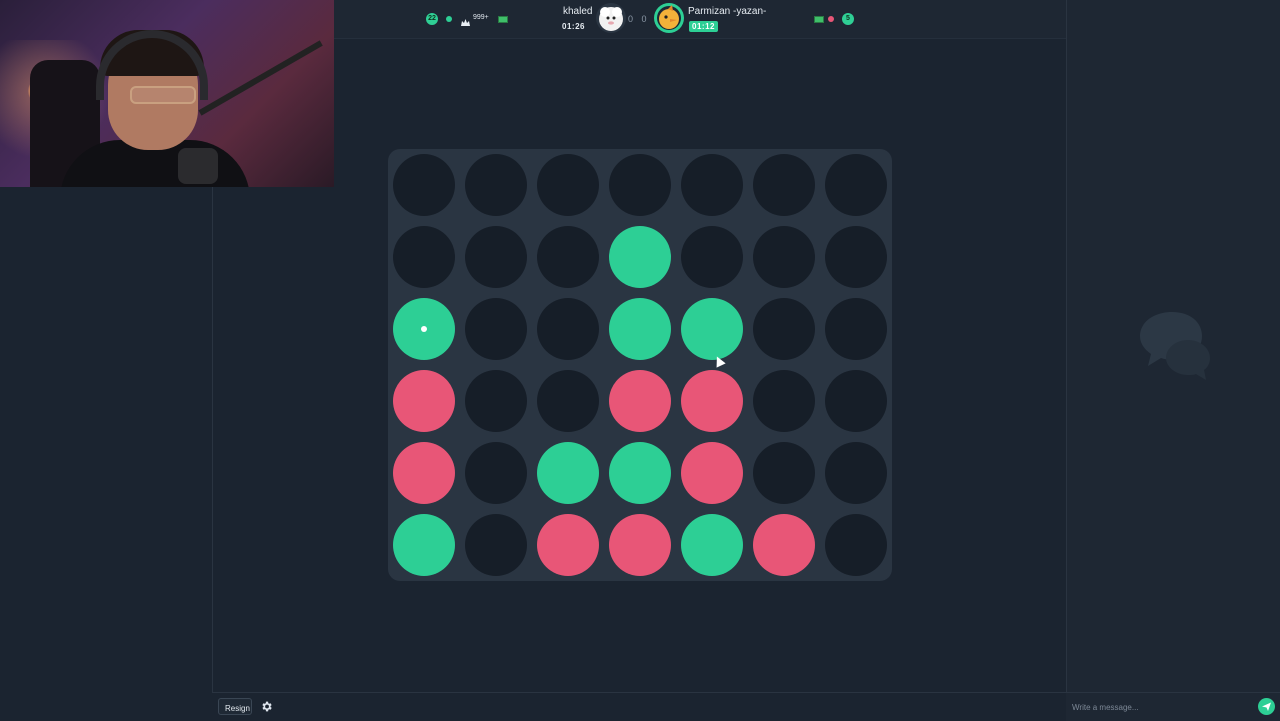 The height and width of the screenshot is (721, 1280). What do you see at coordinates (727, 11) in the screenshot?
I see `right-player-name: Parmizan -yazan-` at bounding box center [727, 11].